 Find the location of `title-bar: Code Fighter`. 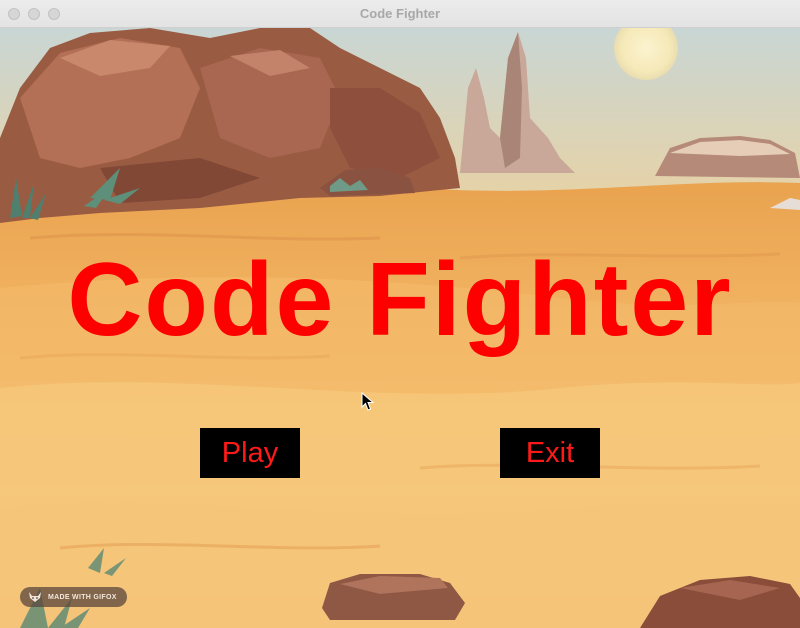

title-bar: Code Fighter is located at coordinates (400, 14).